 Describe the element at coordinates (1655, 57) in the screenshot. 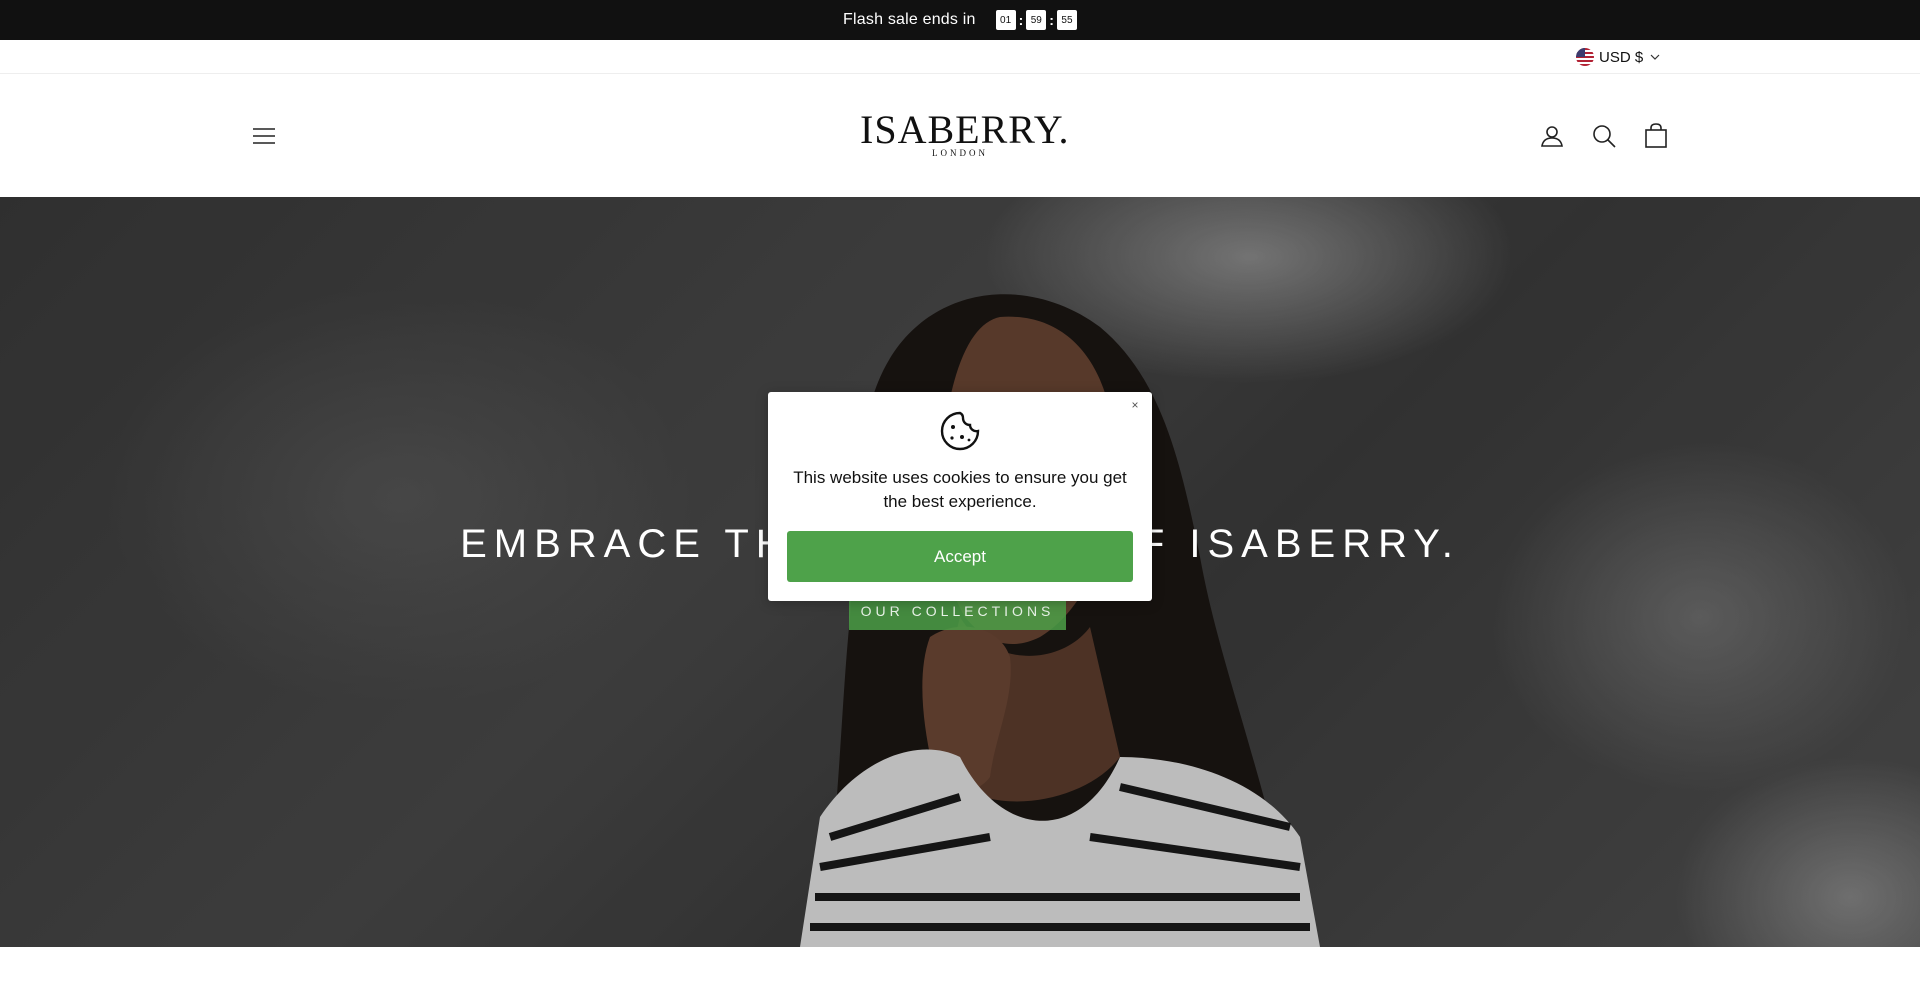

I see `chevron-down-icon` at that location.